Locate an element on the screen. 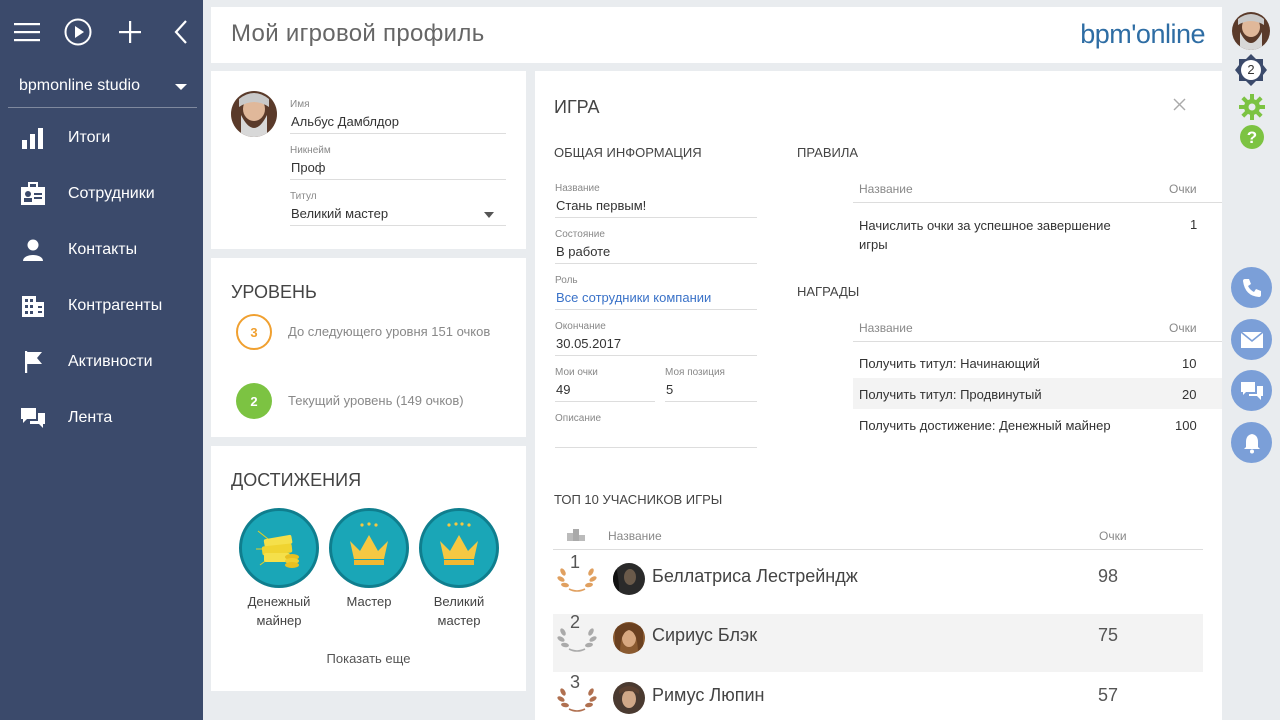  page-header: Мой игровой профиль bpm'online is located at coordinates (716, 35).